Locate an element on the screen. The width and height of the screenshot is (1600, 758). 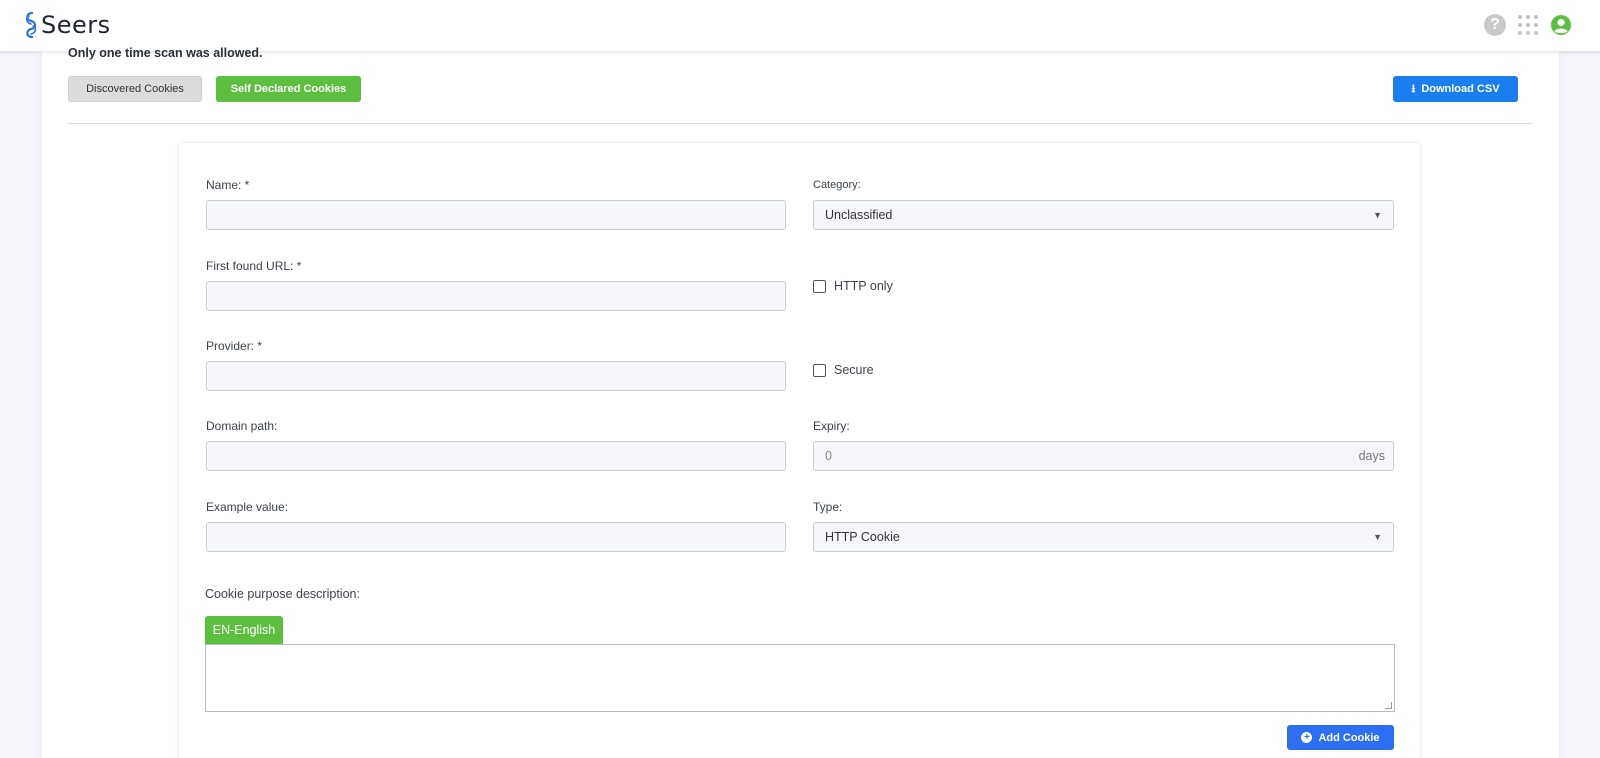
category-value: Unclassified is located at coordinates (859, 215).